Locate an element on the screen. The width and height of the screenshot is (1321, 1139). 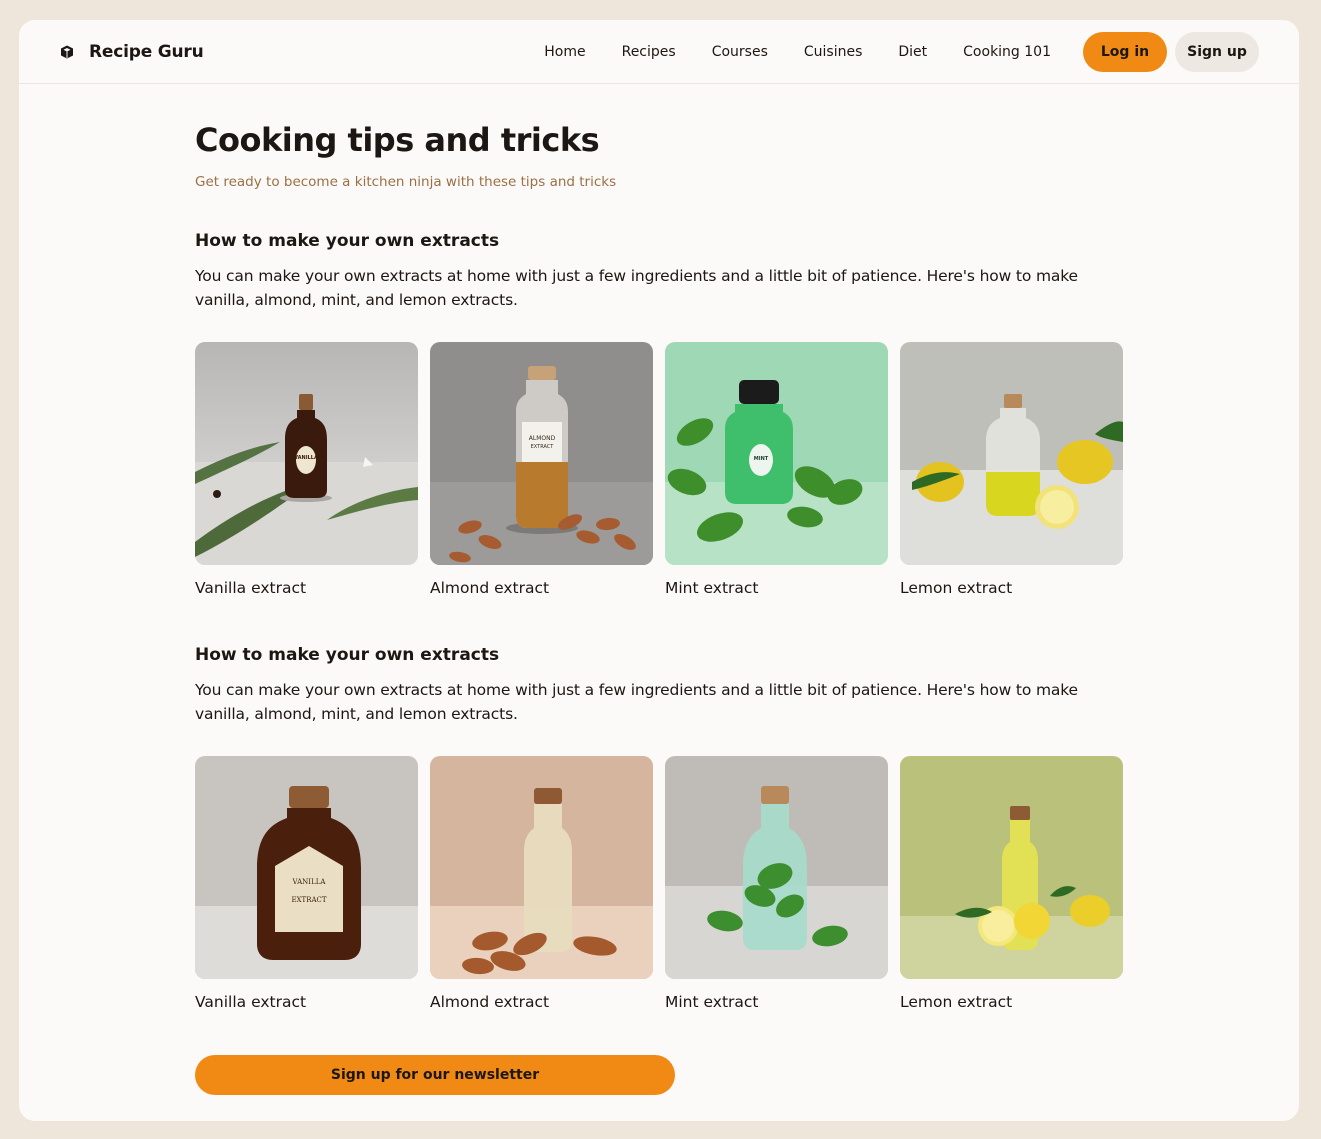
almond-bottle-image: ALMOND EXTRACT is located at coordinates (541, 453).